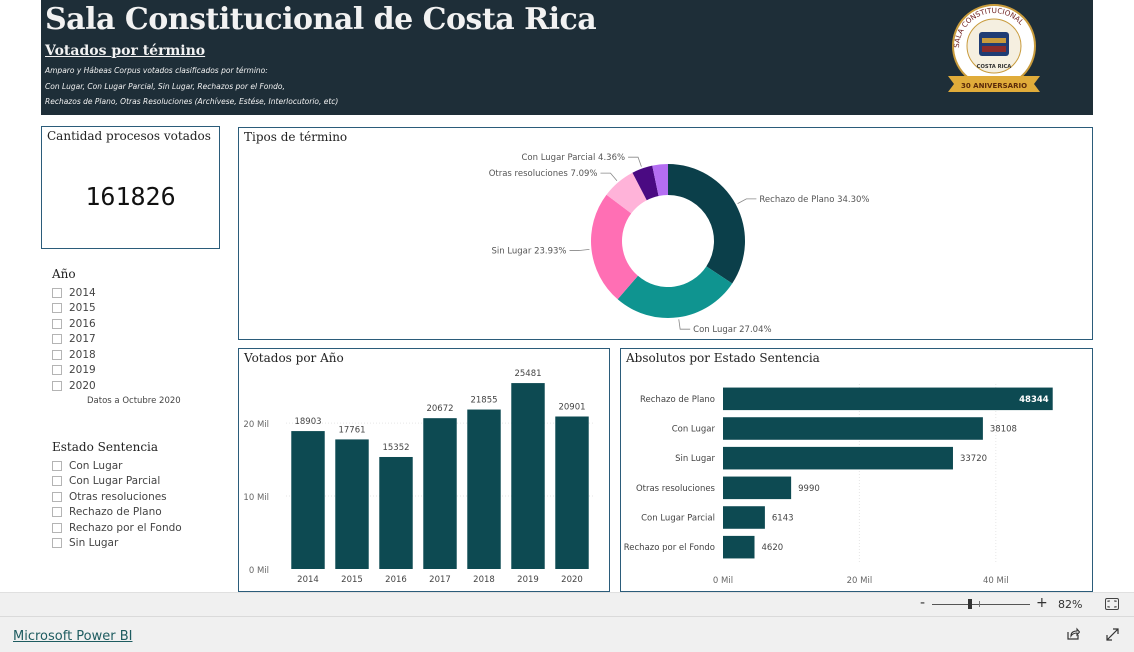  I want to click on zoom-slider-track, so click(981, 604).